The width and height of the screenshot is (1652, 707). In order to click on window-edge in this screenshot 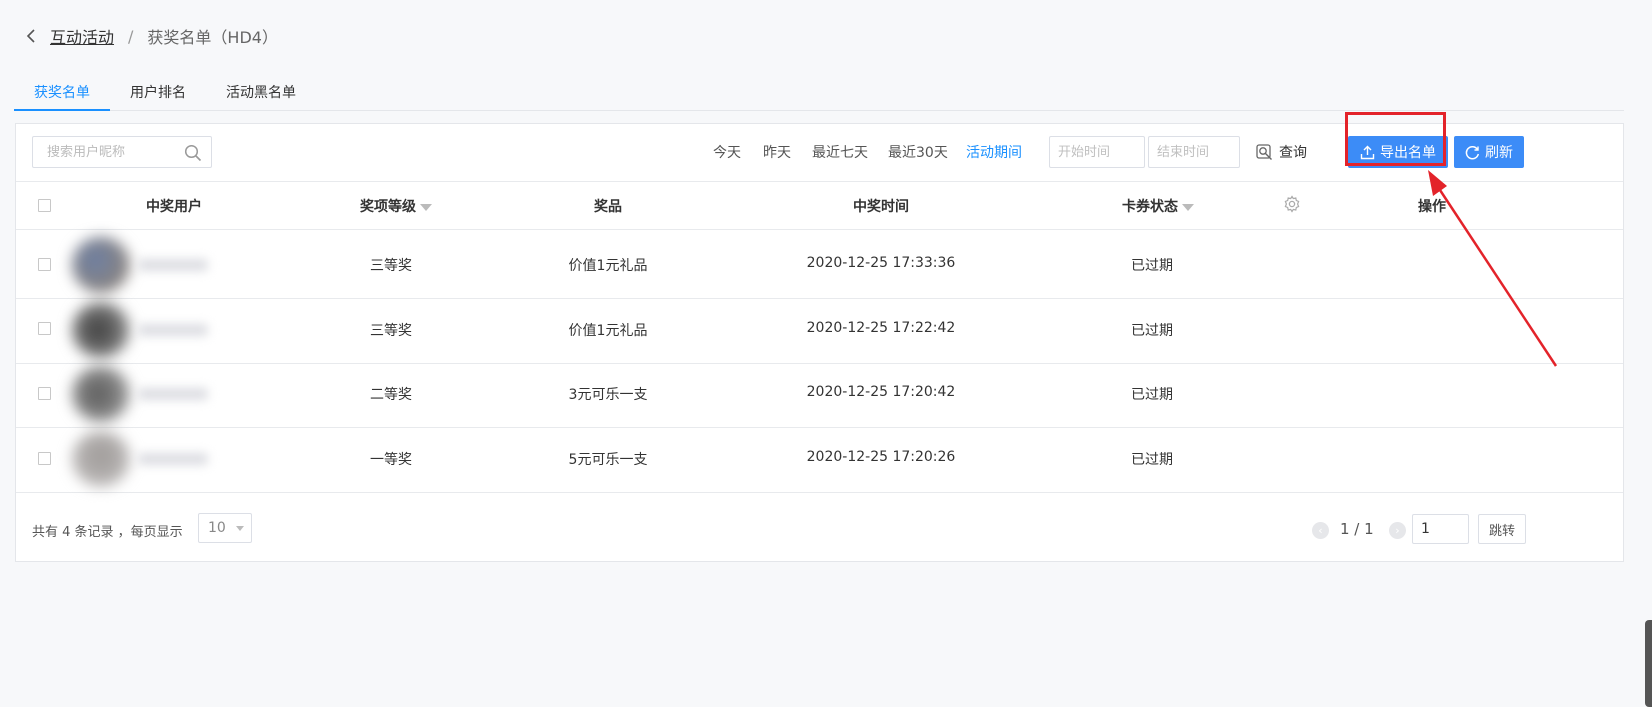, I will do `click(1648, 663)`.